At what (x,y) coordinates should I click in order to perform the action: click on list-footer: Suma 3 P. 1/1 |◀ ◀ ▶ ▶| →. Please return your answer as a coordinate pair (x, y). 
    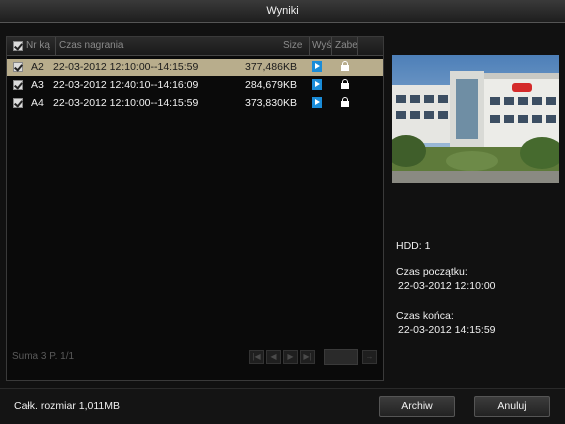
    Looking at the image, I should click on (194, 357).